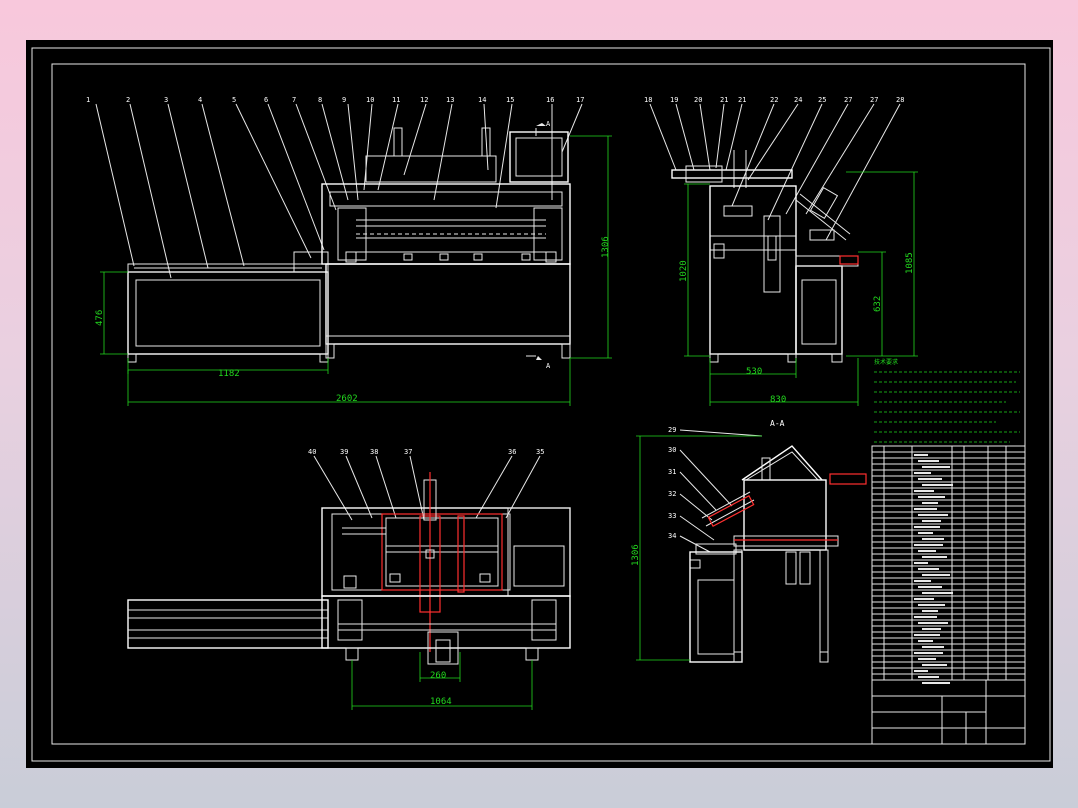 The width and height of the screenshot is (1078, 808). I want to click on technical-notes: 技术要求, so click(947, 400).